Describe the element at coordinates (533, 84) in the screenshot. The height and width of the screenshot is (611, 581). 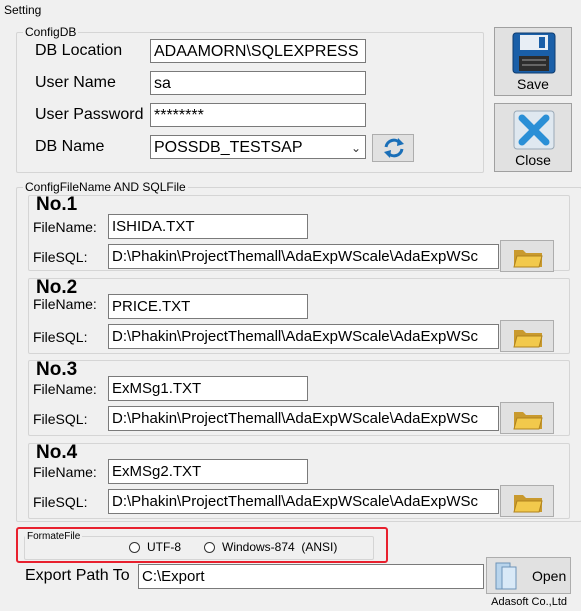
I see `save-button-label: Save` at that location.